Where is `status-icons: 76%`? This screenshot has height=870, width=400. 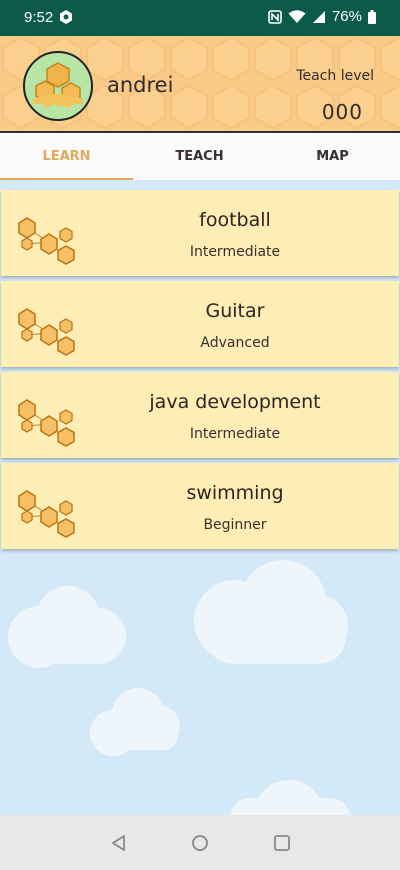
status-icons: 76% is located at coordinates (322, 16).